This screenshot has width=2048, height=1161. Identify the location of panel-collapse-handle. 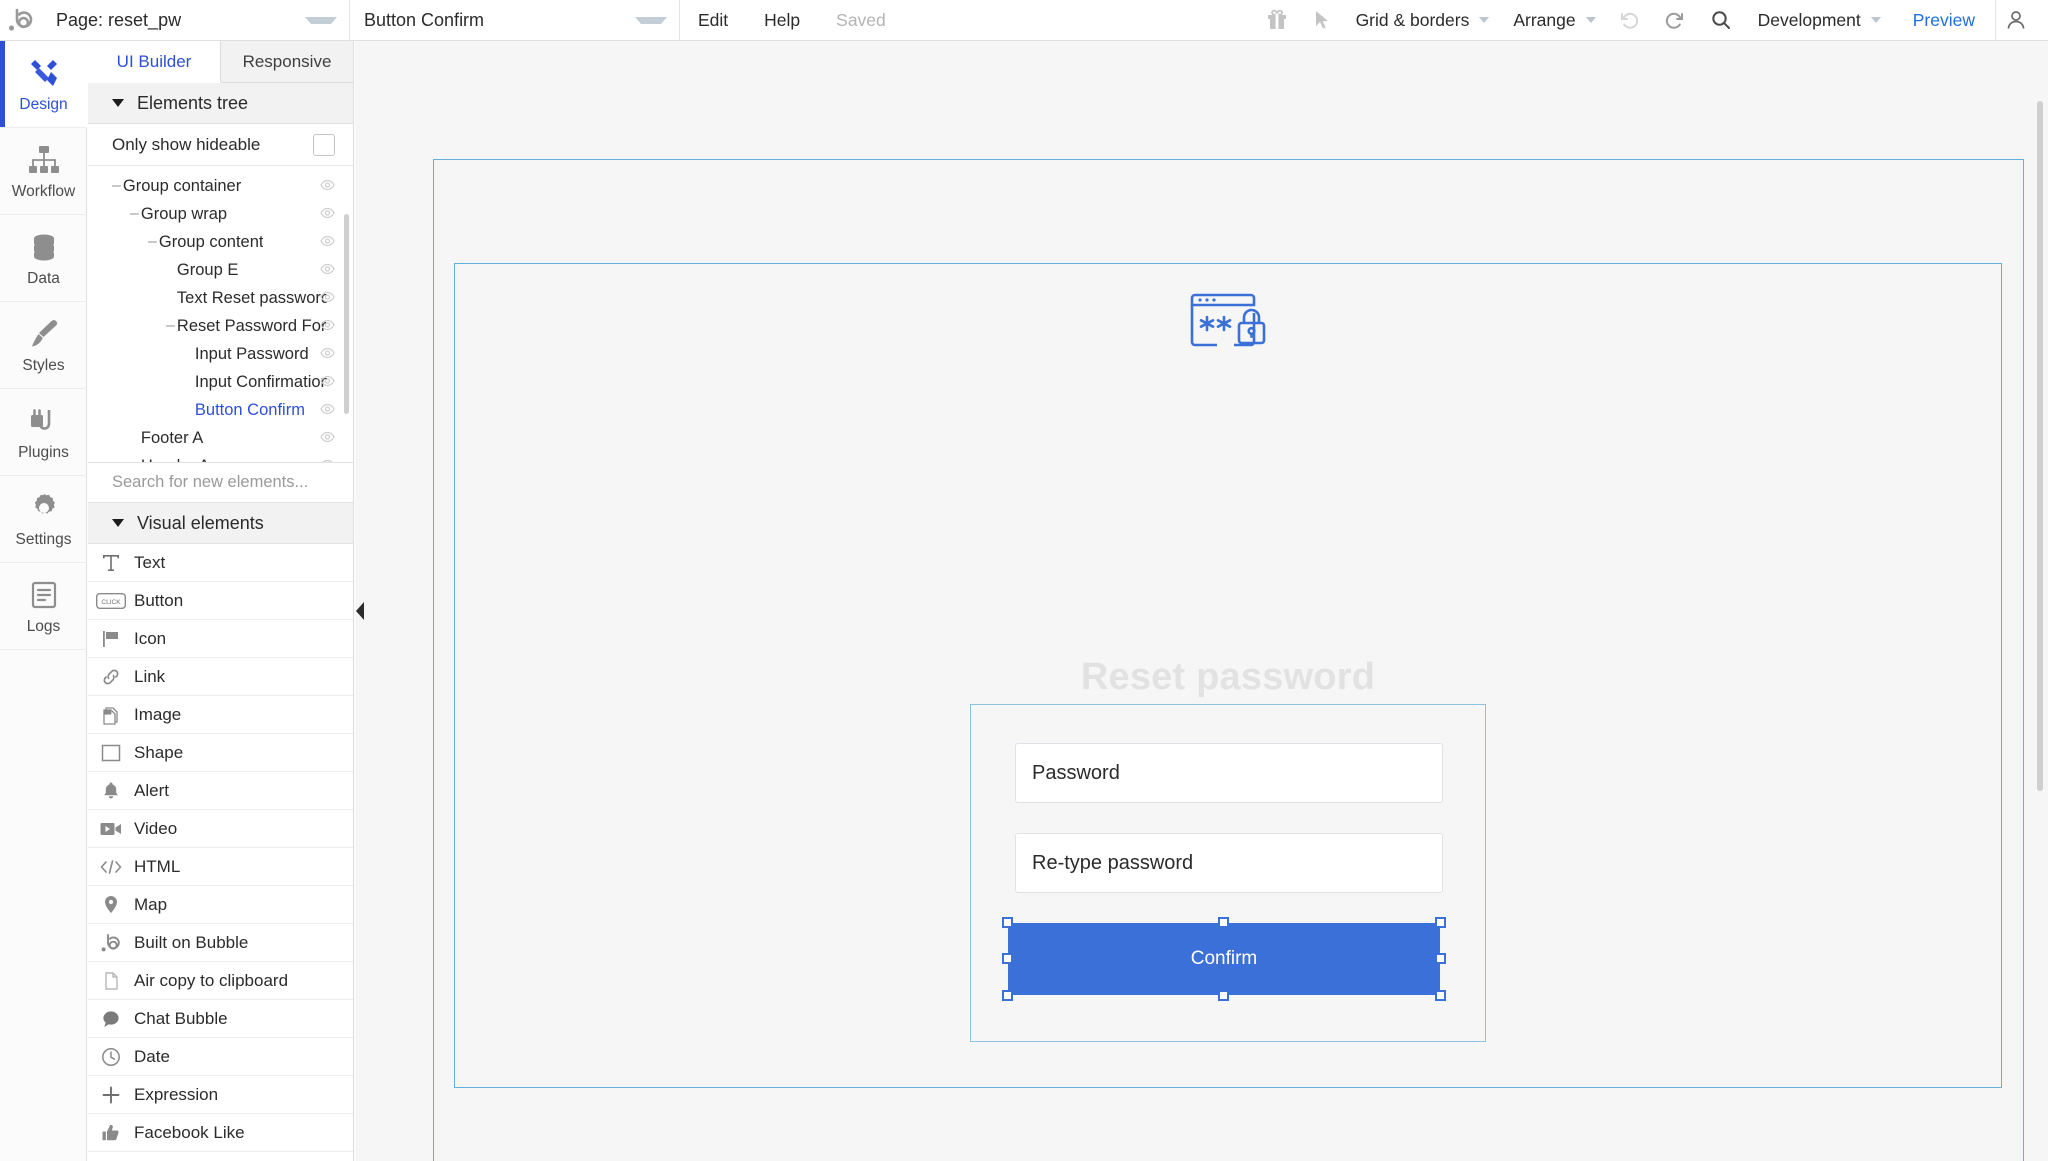
(360, 611).